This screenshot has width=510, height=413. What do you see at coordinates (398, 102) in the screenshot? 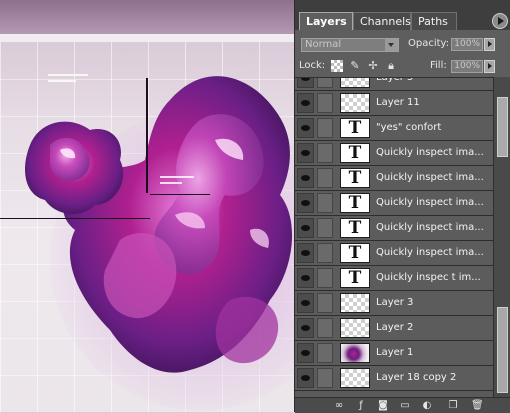
I see `layer-name: Layer 11` at bounding box center [398, 102].